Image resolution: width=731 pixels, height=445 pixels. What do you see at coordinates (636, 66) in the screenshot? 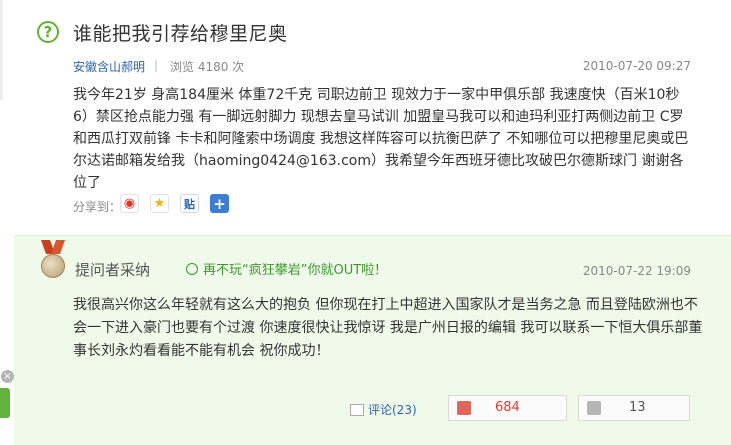
I see `question-timestamp: 2010-07-20 09:27` at bounding box center [636, 66].